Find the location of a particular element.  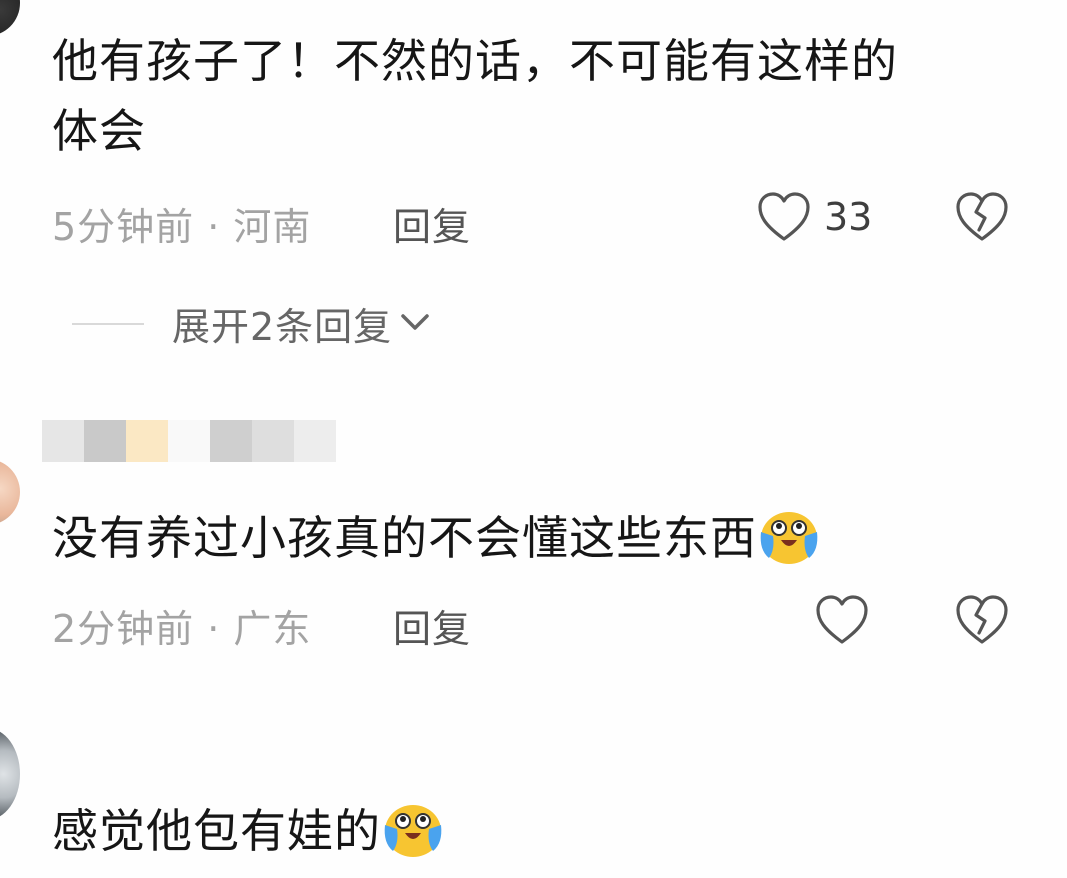

expand-replies-label: 展开2条回复 is located at coordinates (282, 327).